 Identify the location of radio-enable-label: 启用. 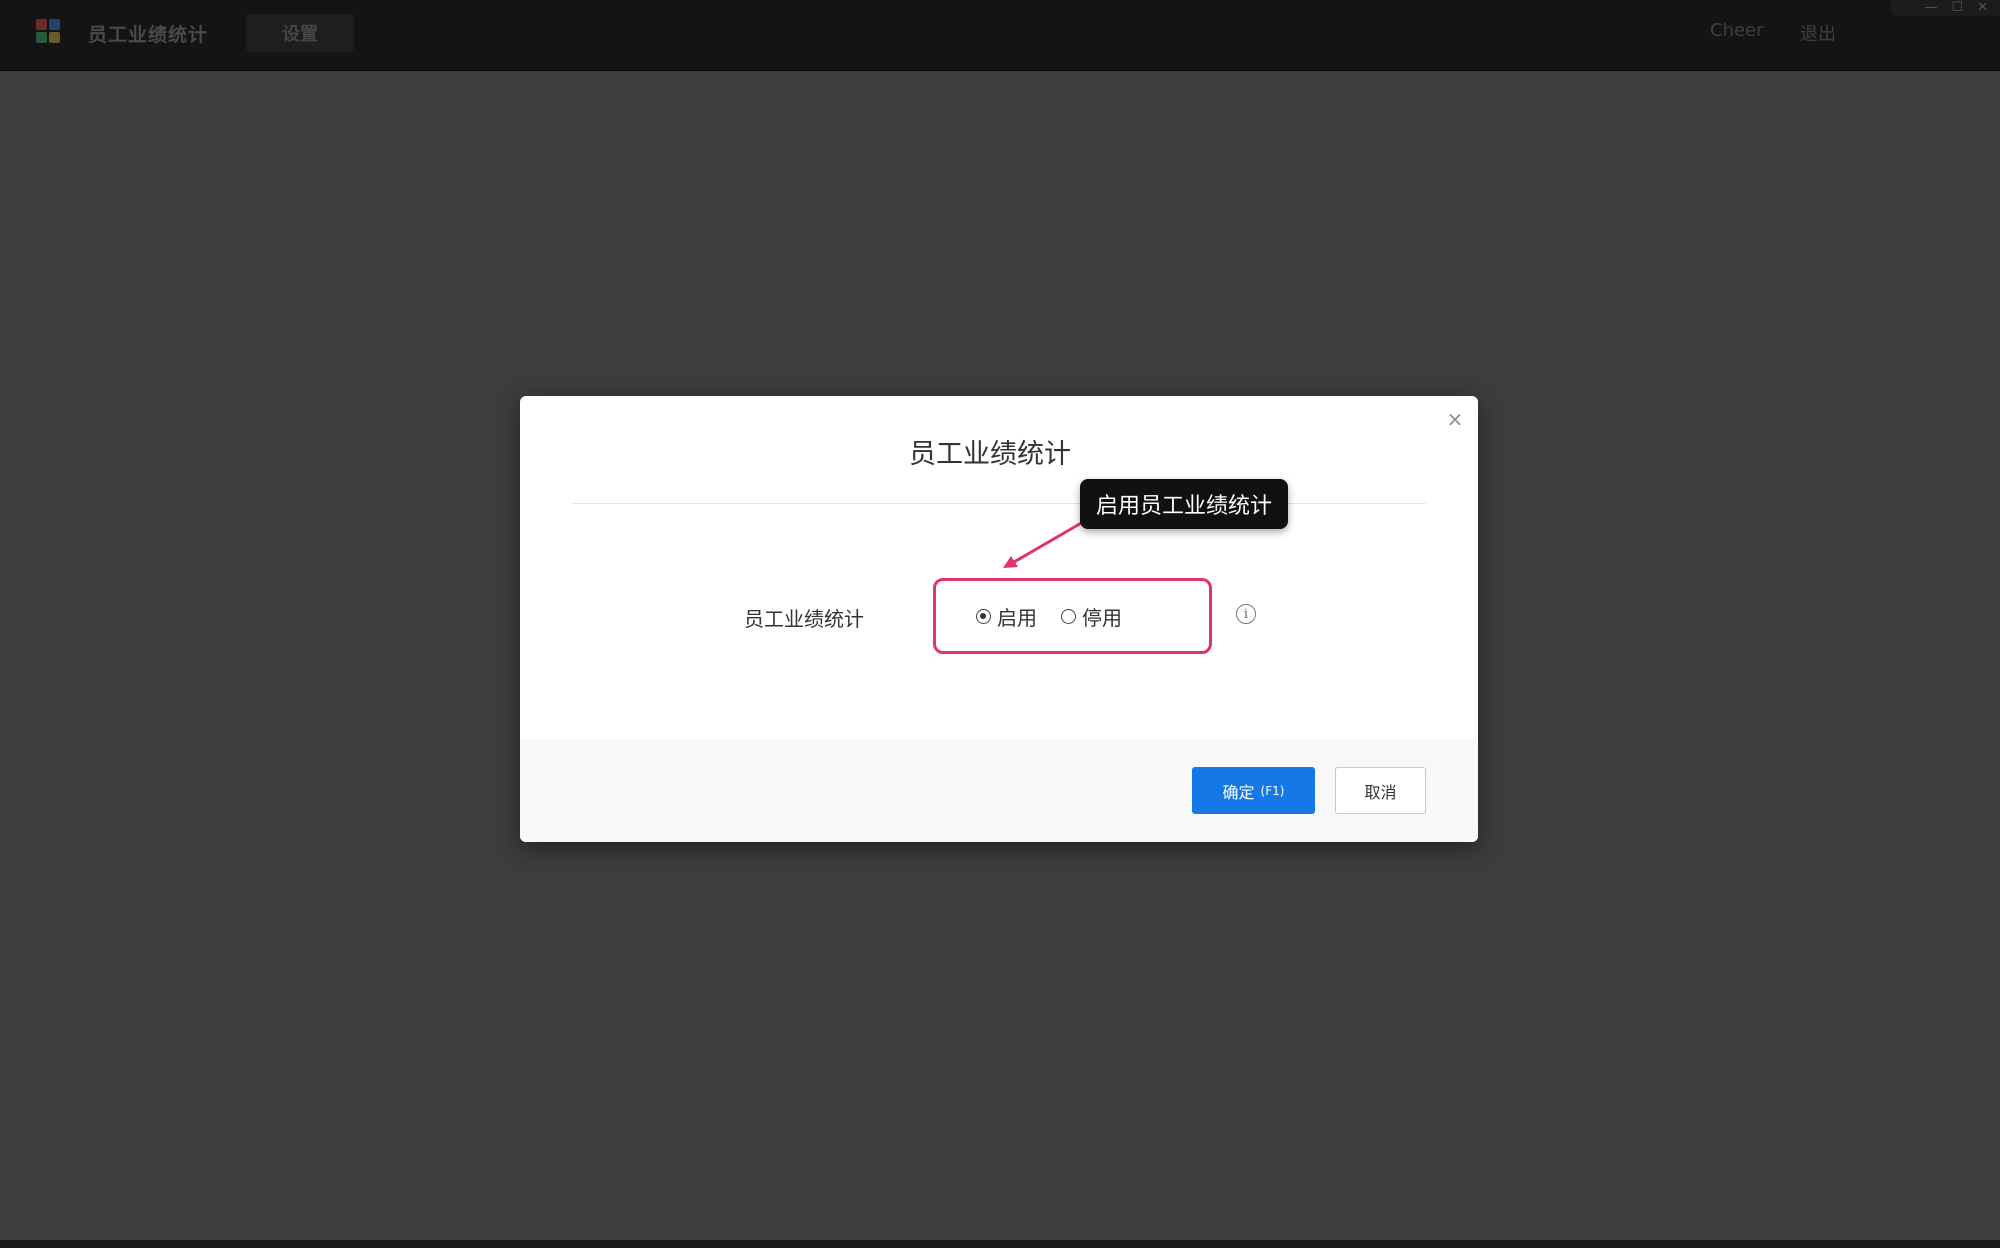
(1017, 618).